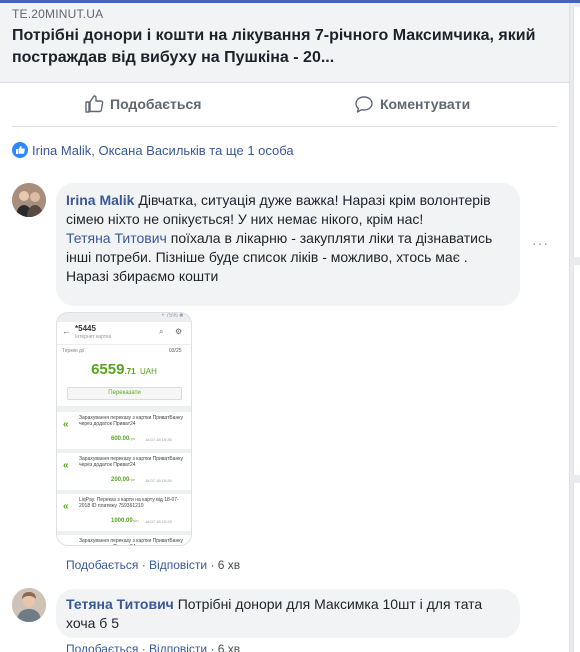  What do you see at coordinates (284, 104) in the screenshot?
I see `post-actions-bar: Подобається Коментувати` at bounding box center [284, 104].